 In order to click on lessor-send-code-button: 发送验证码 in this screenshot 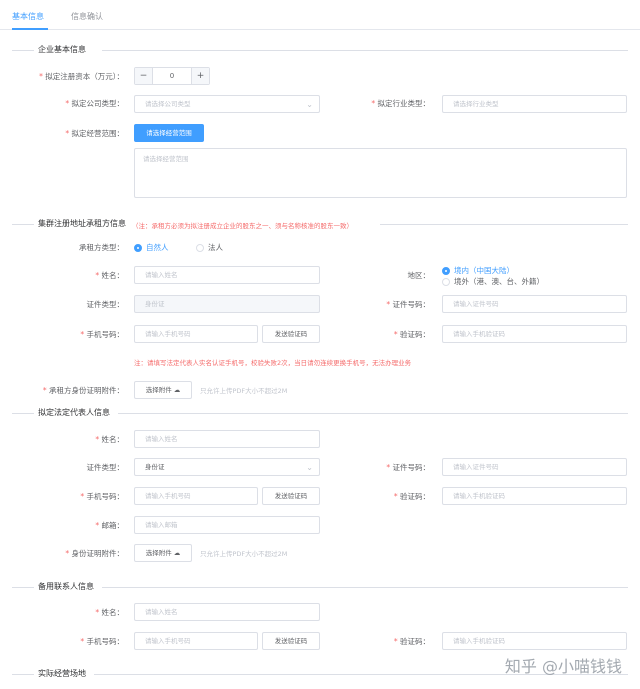, I will do `click(291, 334)`.